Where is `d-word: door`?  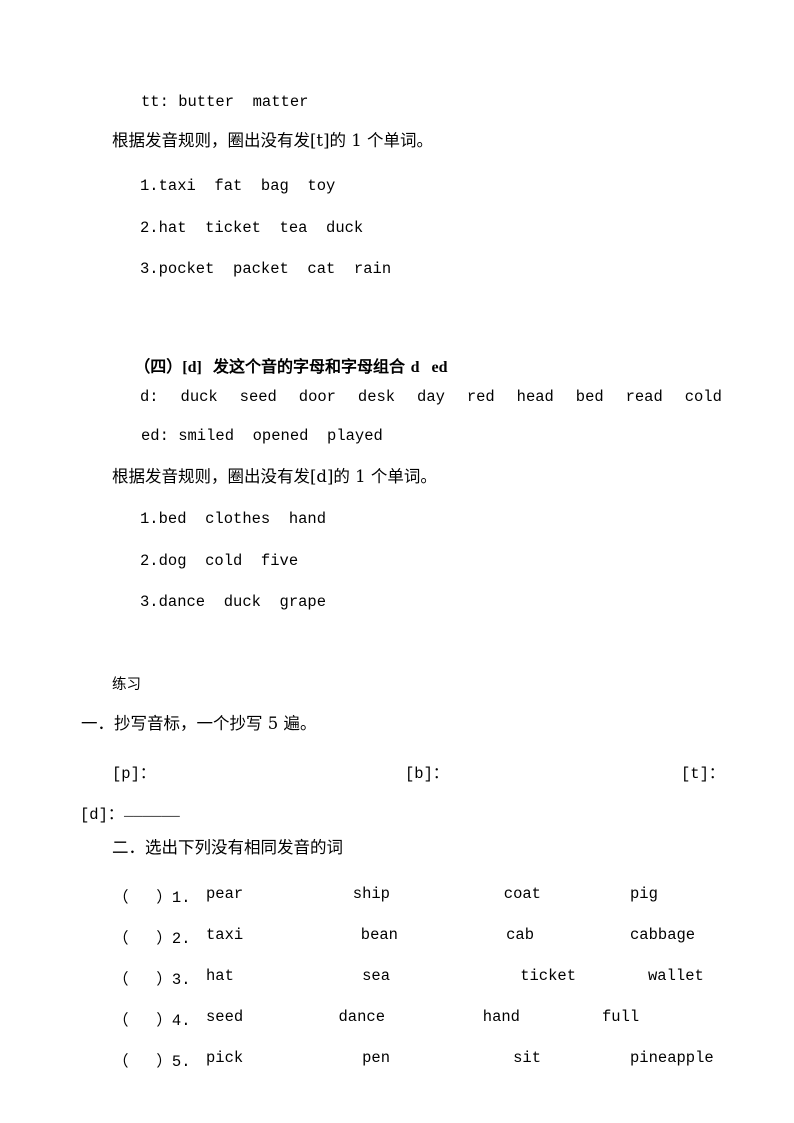 d-word: door is located at coordinates (317, 397).